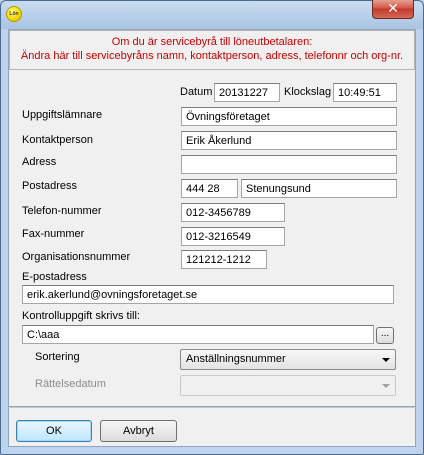  What do you see at coordinates (70, 384) in the screenshot?
I see `correction-date-label: Rättelsedatum` at bounding box center [70, 384].